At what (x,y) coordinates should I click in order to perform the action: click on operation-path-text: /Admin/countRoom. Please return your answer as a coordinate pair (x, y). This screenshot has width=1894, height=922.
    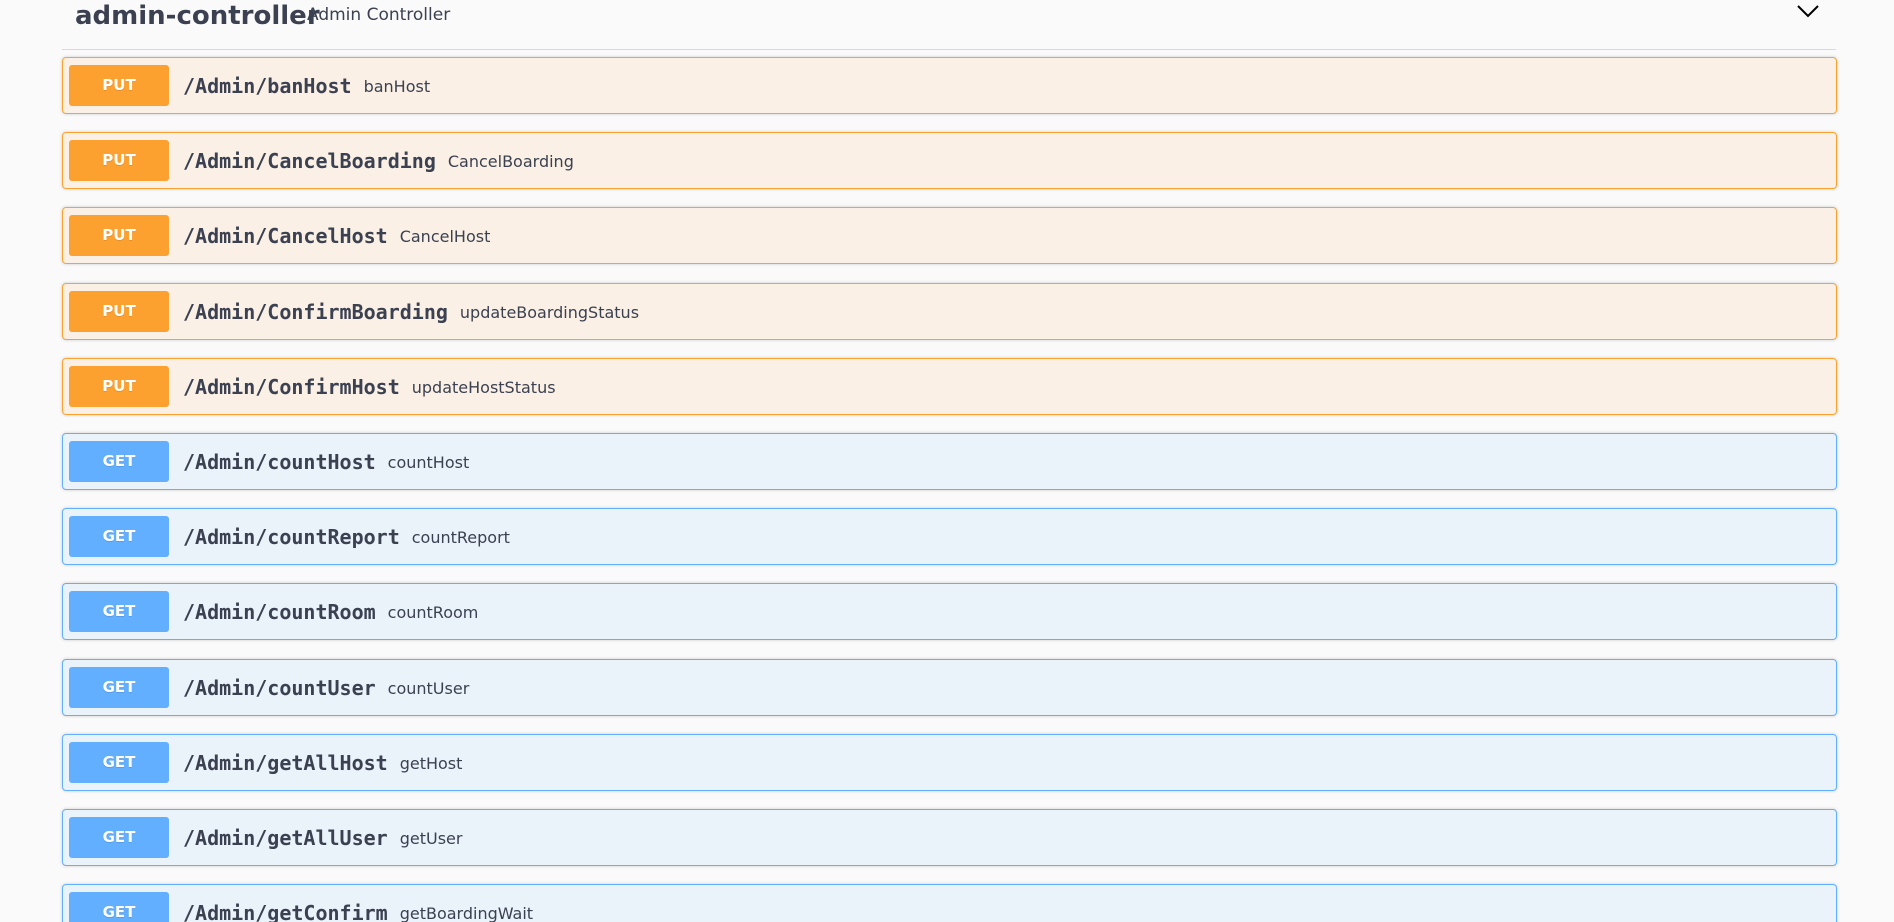
    Looking at the image, I should click on (279, 612).